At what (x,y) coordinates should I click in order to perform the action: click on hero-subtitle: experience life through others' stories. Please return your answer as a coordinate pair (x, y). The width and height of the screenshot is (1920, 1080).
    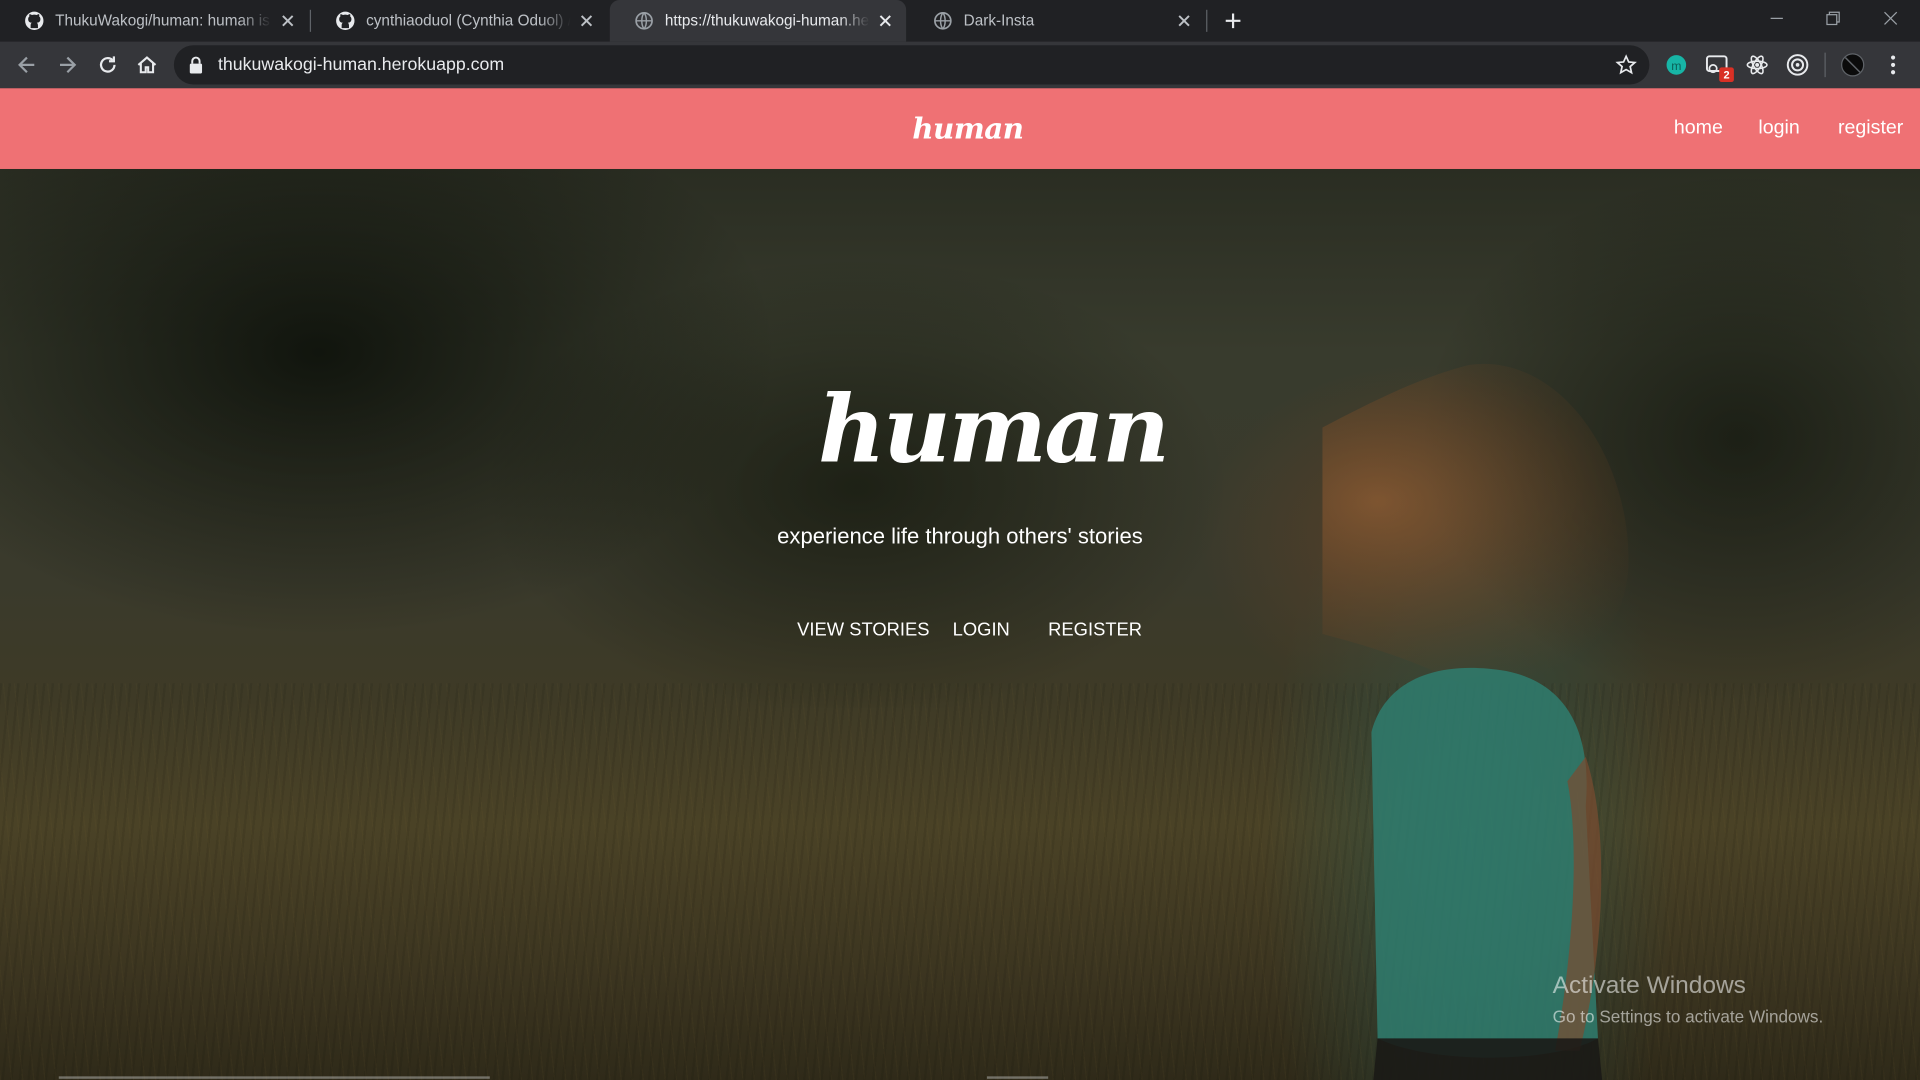
    Looking at the image, I should click on (960, 536).